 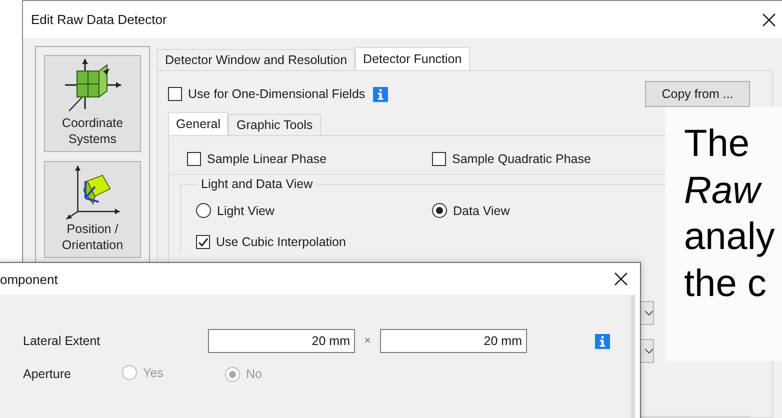 I want to click on radio-label: No, so click(x=254, y=374).